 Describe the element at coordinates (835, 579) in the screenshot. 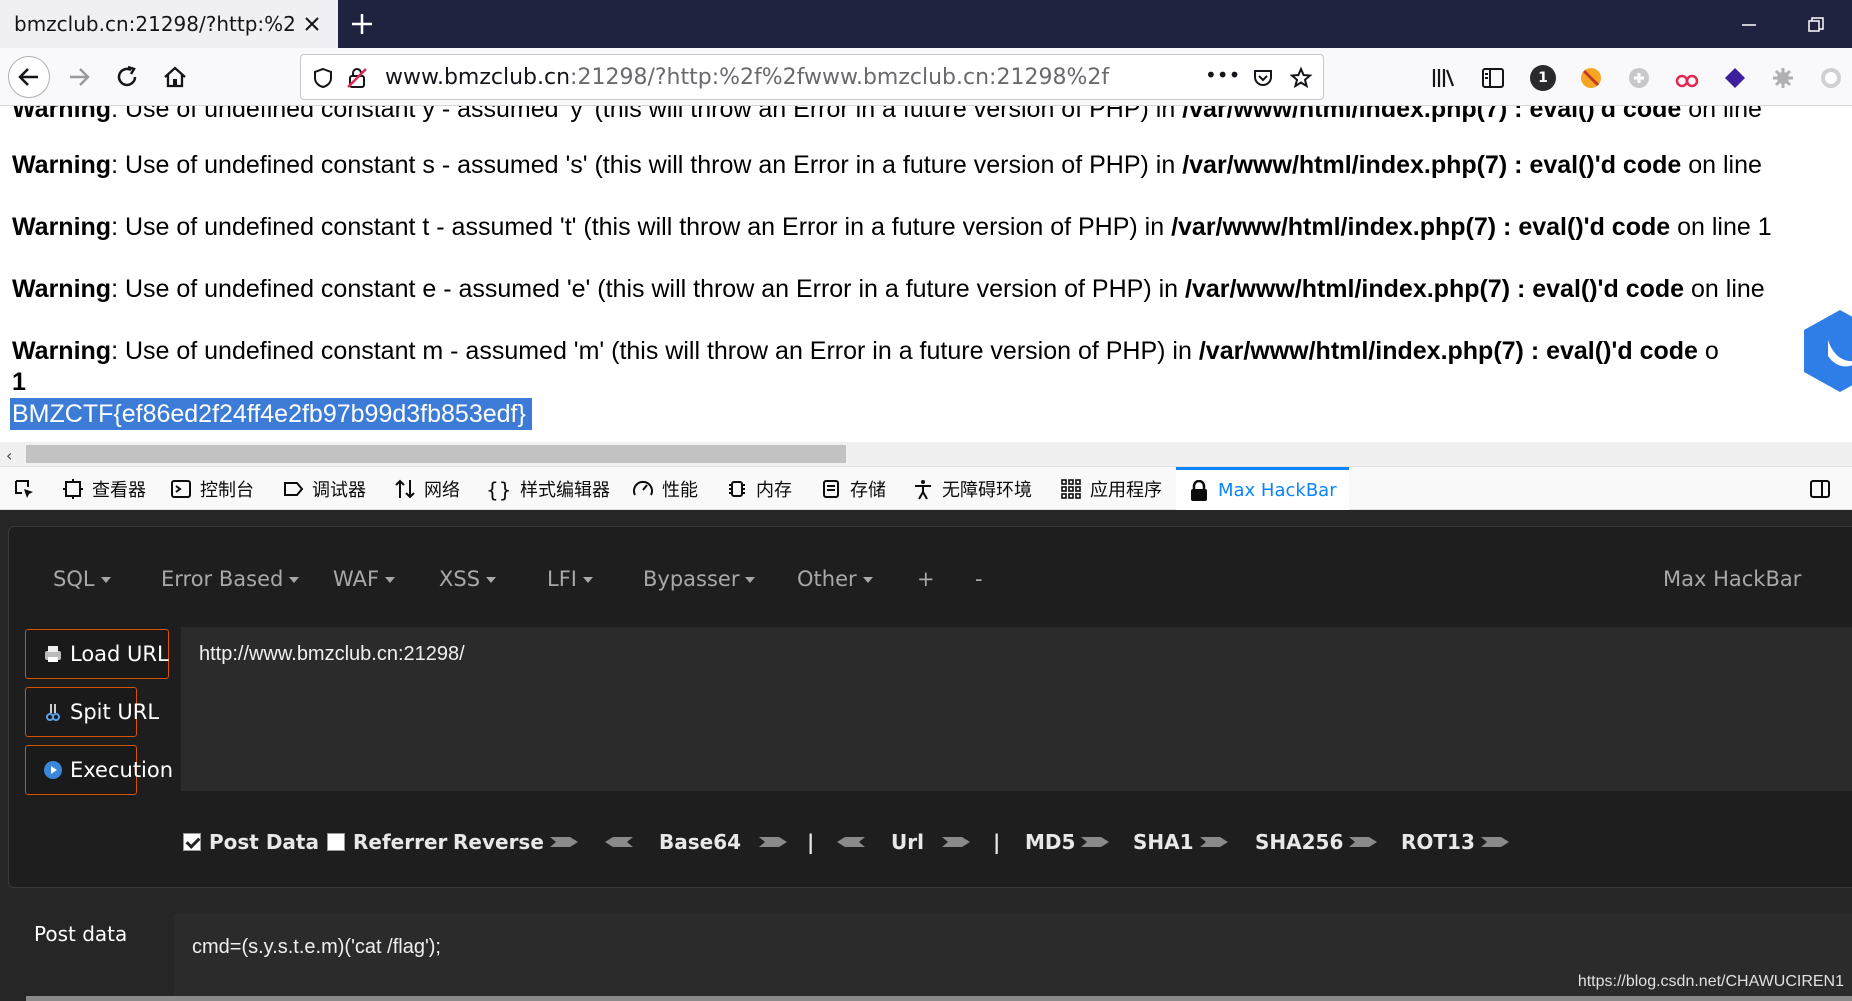

I see `menu-other: Other` at that location.